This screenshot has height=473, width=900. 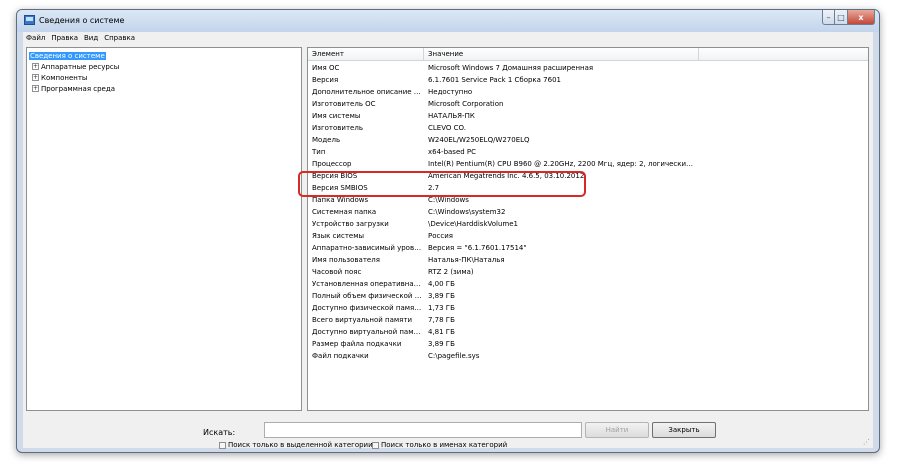 I want to click on menu-bar: Файл Правка Вид Справка, so click(x=448, y=38).